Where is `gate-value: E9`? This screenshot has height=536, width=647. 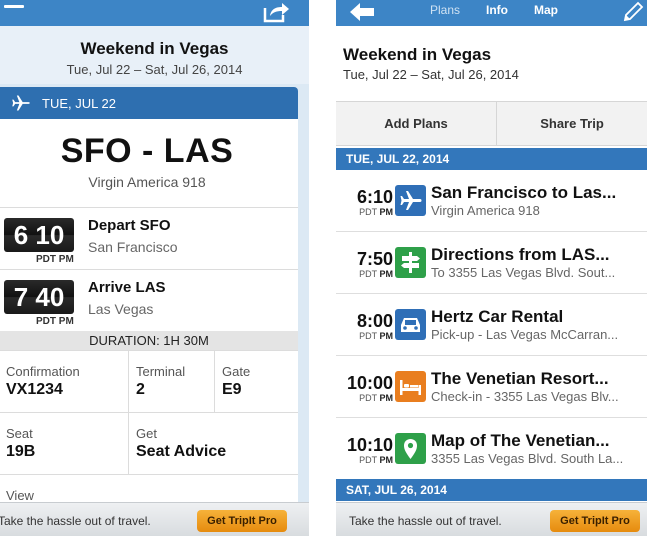
gate-value: E9 is located at coordinates (232, 389).